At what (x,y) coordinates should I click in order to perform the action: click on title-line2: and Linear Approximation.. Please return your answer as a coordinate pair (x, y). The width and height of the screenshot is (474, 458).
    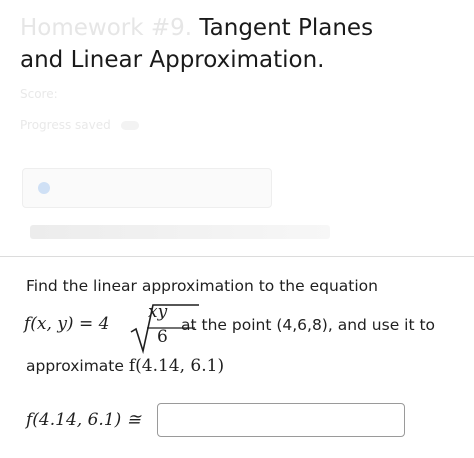
    Looking at the image, I should click on (172, 60).